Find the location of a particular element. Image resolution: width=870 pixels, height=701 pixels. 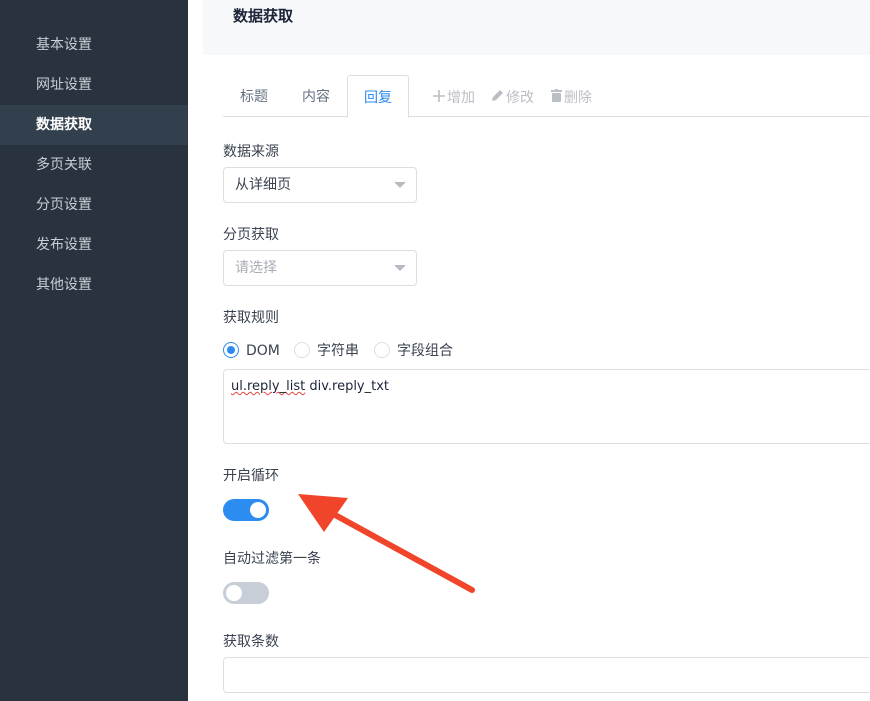

page-title: 数据获取 is located at coordinates (263, 16).